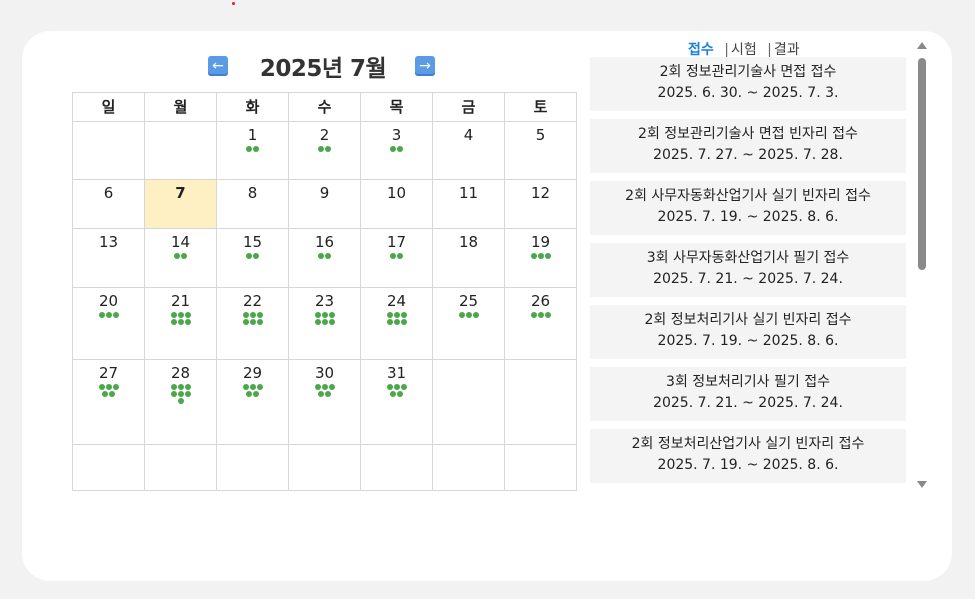 The image size is (975, 599). I want to click on calendar-day-cell: 8, so click(252, 204).